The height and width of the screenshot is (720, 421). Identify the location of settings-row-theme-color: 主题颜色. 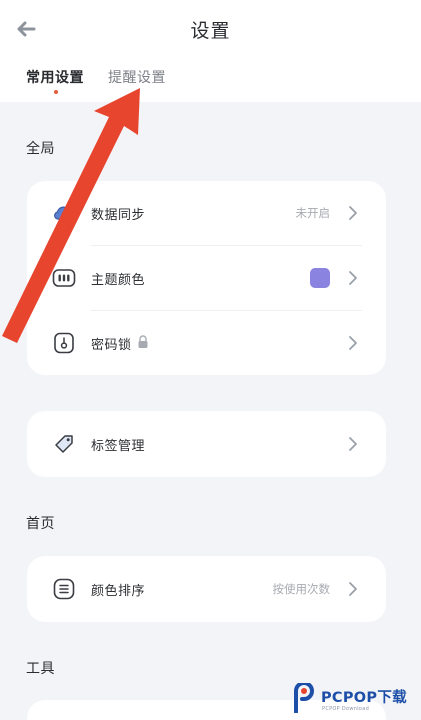
(206, 278).